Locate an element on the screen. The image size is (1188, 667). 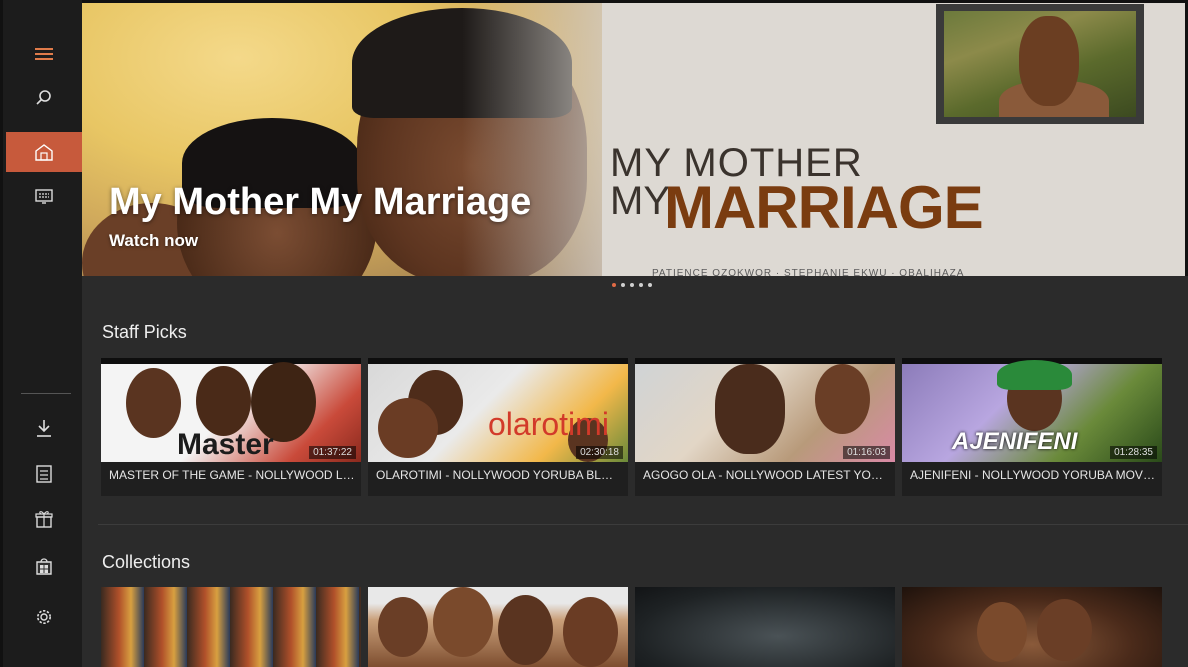
list-icon is located at coordinates (44, 474).